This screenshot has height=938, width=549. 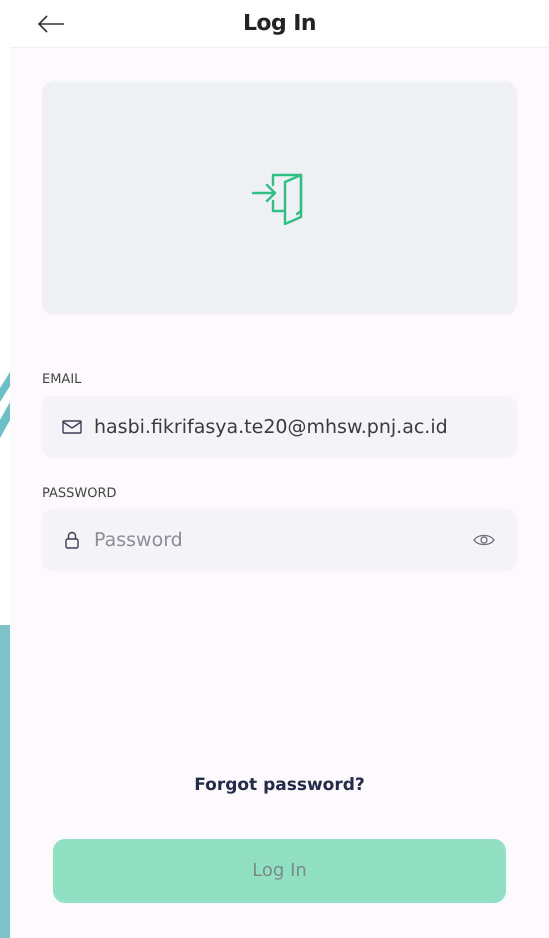 I want to click on envelope-icon, so click(x=72, y=427).